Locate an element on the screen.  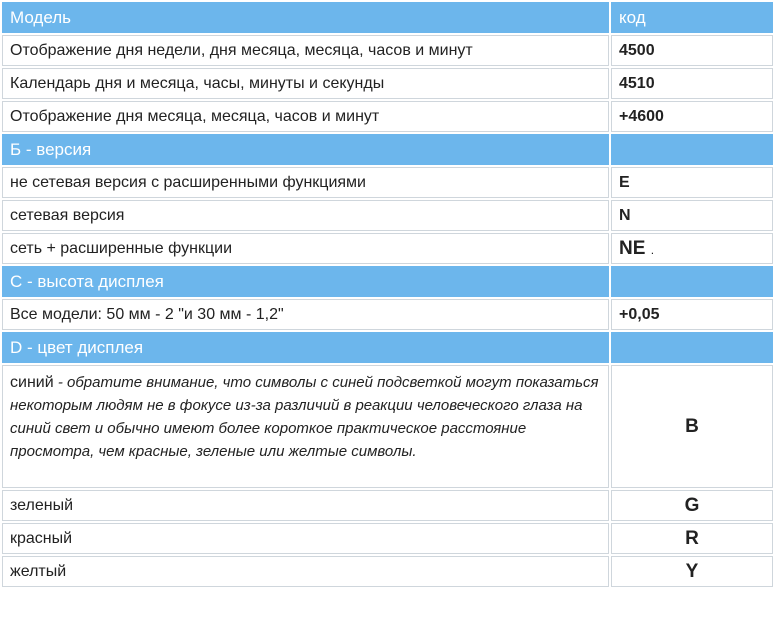
table-row: сеть + расширенные функции NE . is located at coordinates (387, 248).